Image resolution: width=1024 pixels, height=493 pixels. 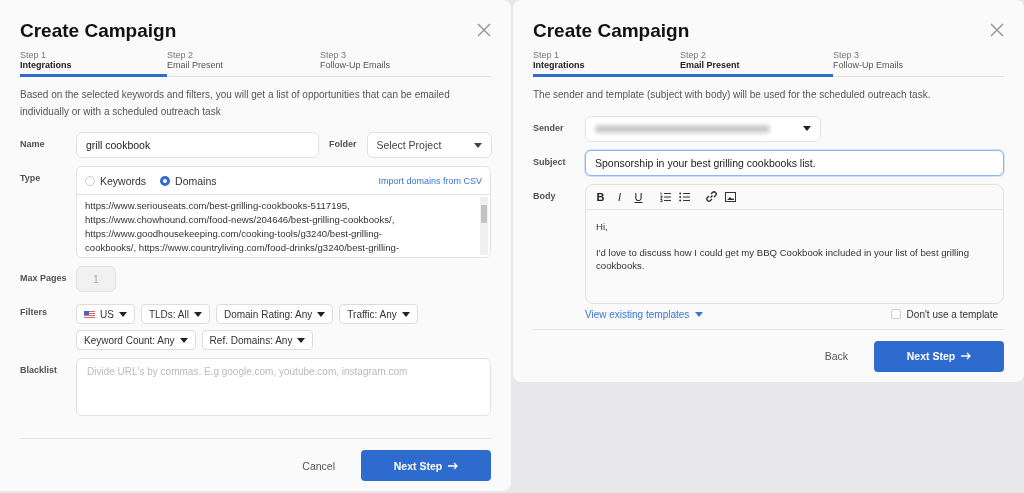 I want to click on body-paragraph: I'd love to discuss how I could get my BBQ Cookbook included in your list of best grilling cookbooks., so click(x=783, y=258).